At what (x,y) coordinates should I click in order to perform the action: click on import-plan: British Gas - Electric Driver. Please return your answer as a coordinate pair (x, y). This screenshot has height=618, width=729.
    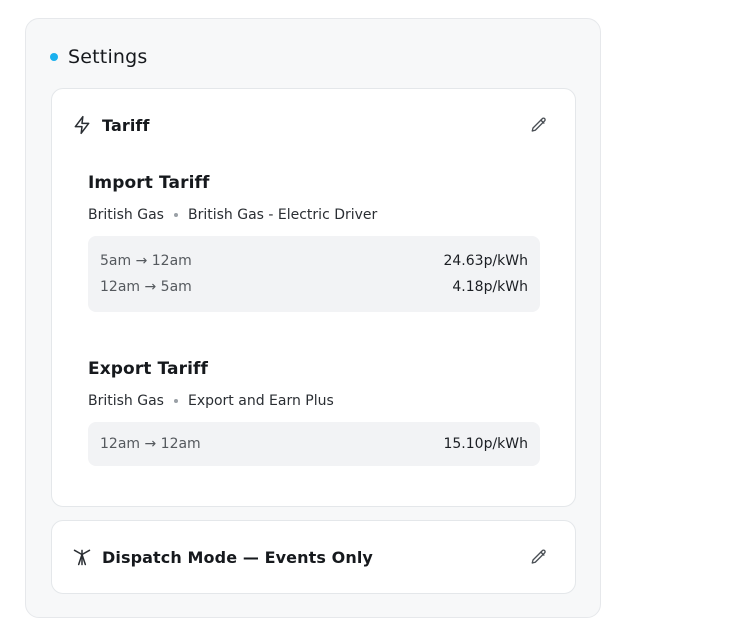
    Looking at the image, I should click on (282, 215).